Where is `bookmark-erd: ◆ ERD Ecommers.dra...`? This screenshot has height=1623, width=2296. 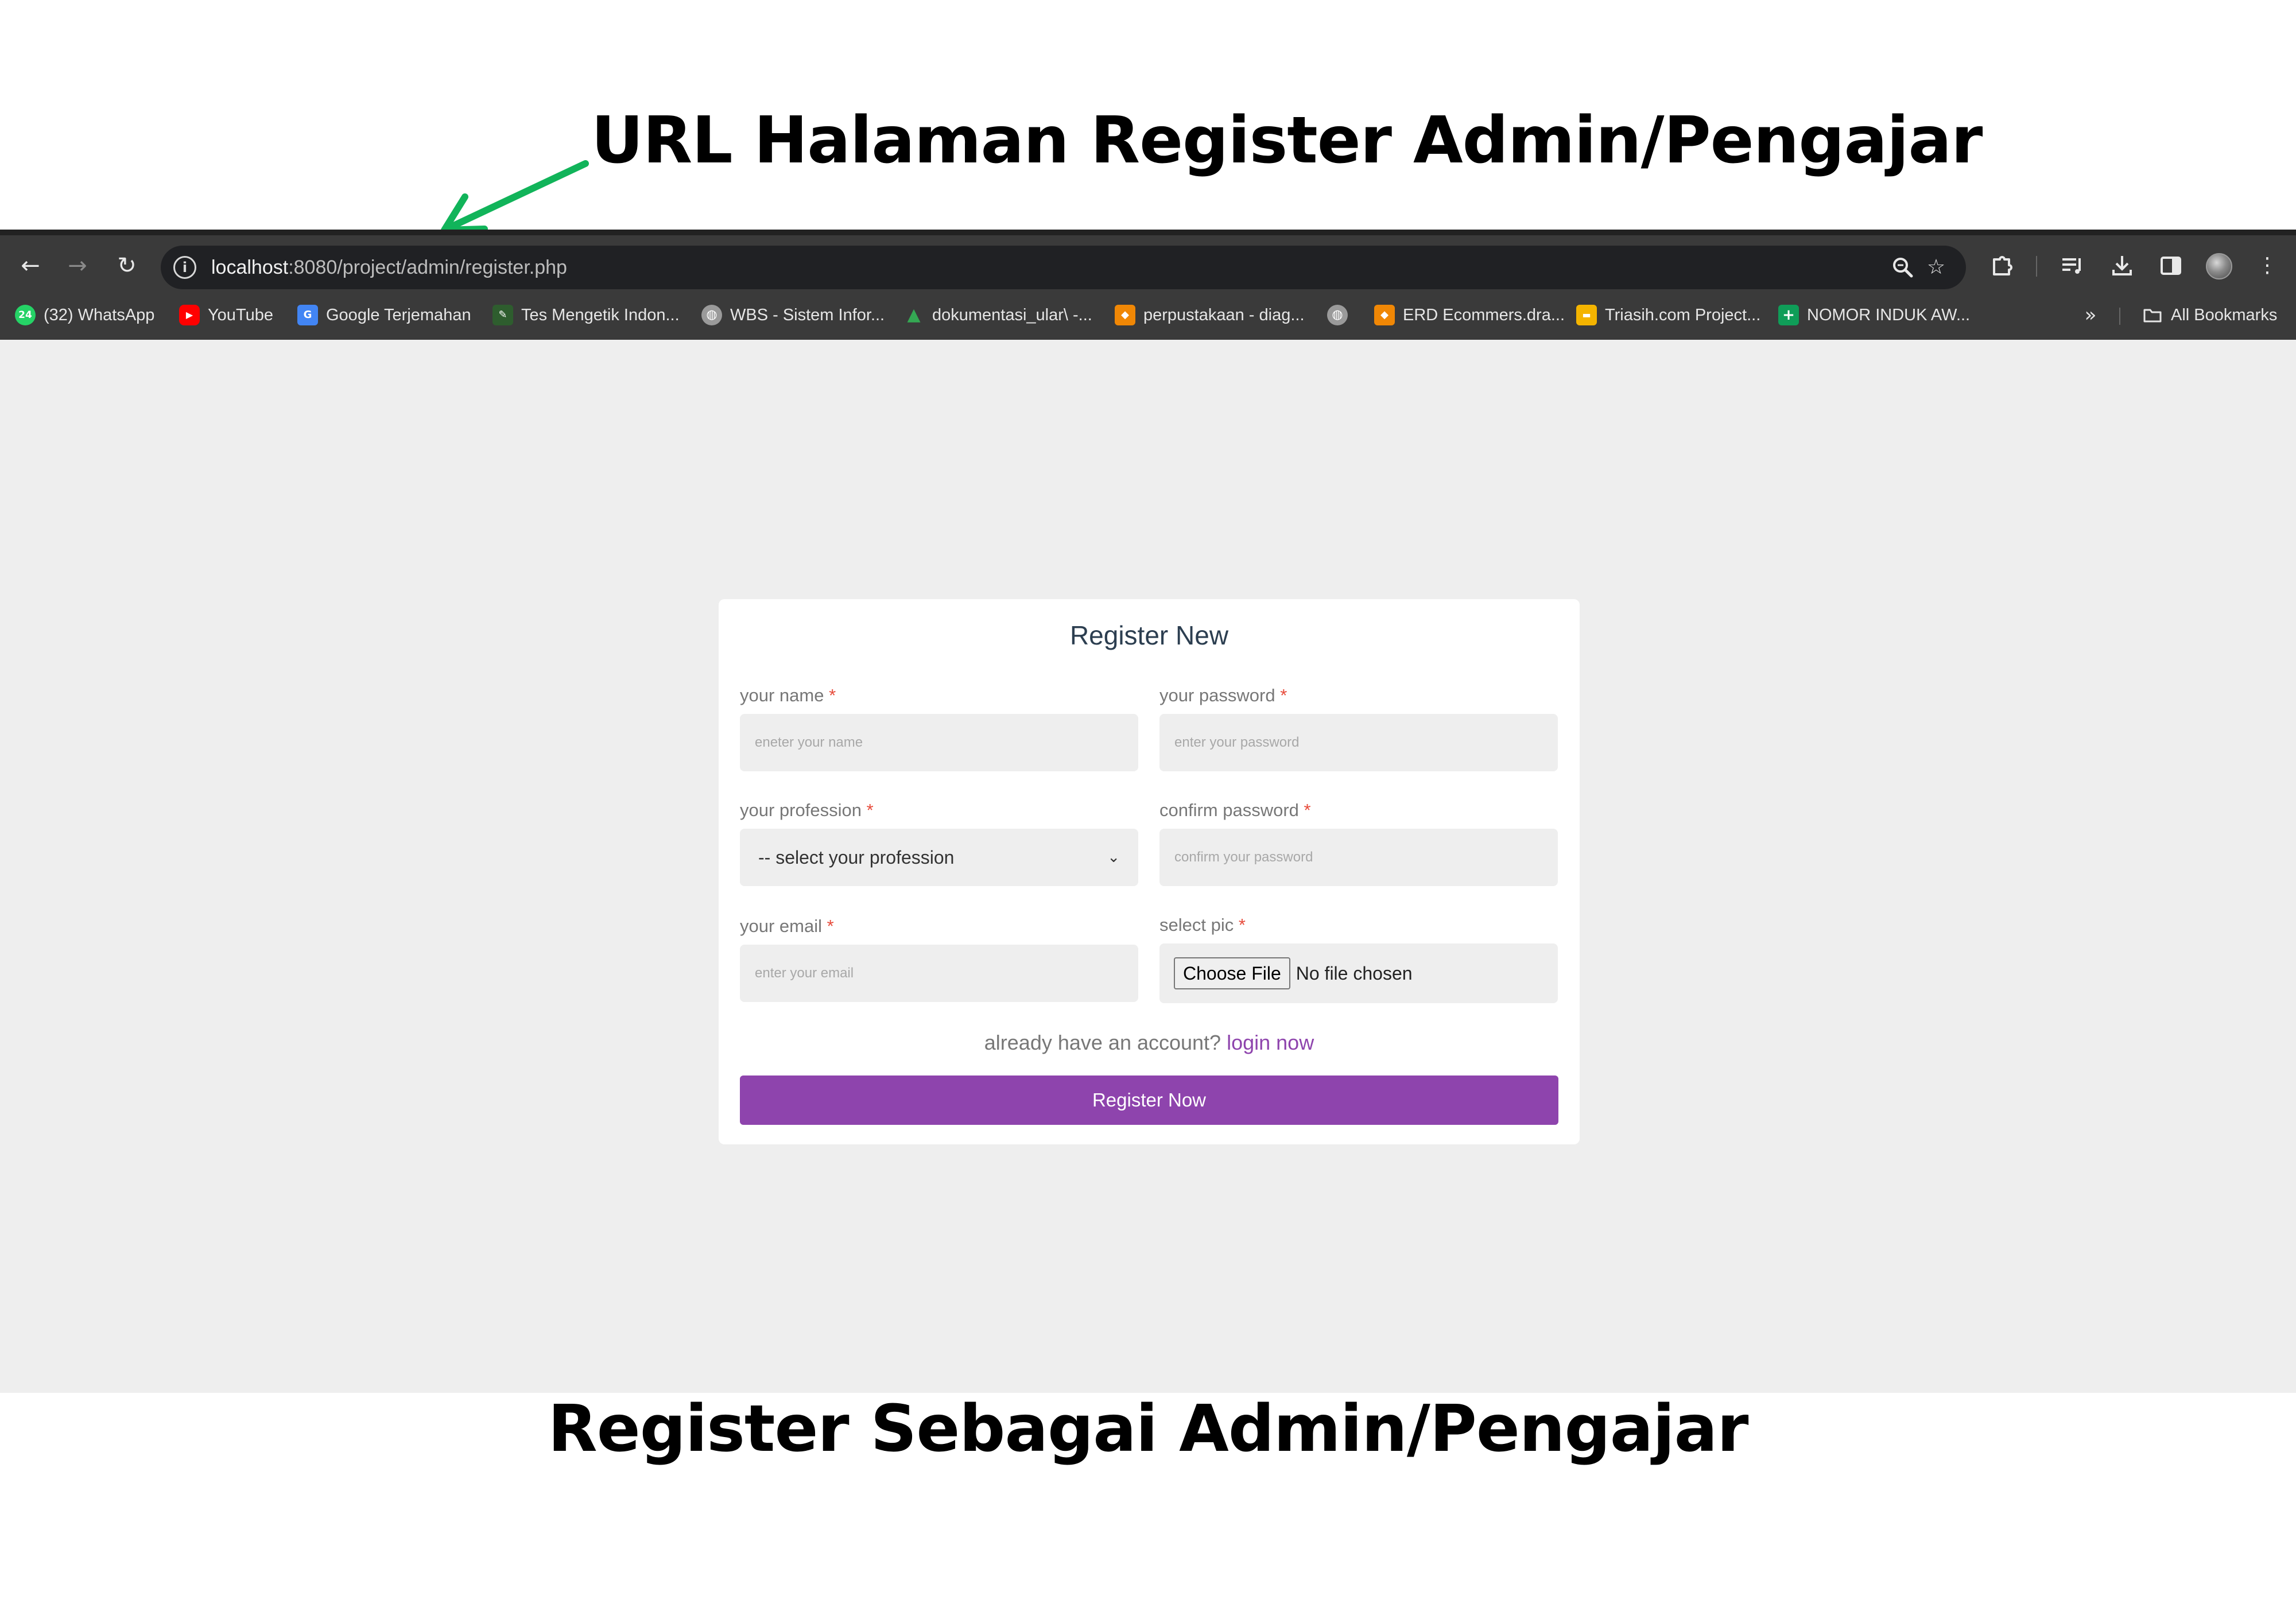 bookmark-erd: ◆ ERD Ecommers.dra... is located at coordinates (1469, 315).